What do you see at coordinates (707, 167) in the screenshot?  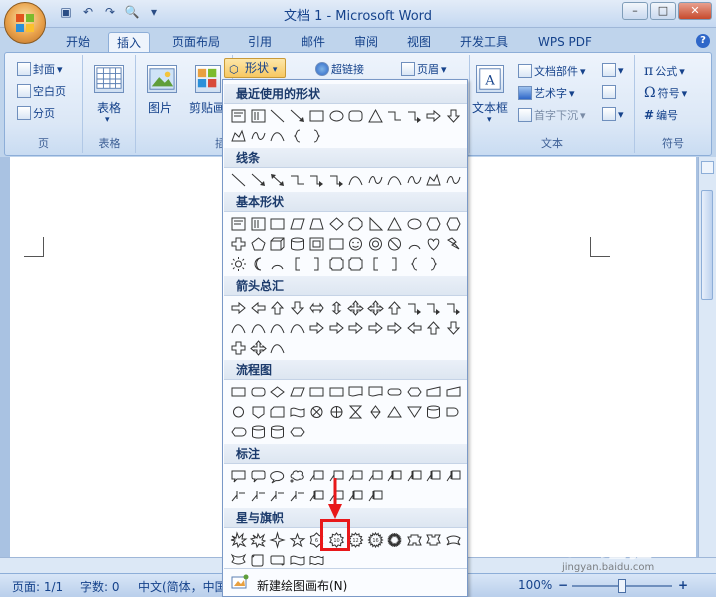 I see `ruler-toggle-icon` at bounding box center [707, 167].